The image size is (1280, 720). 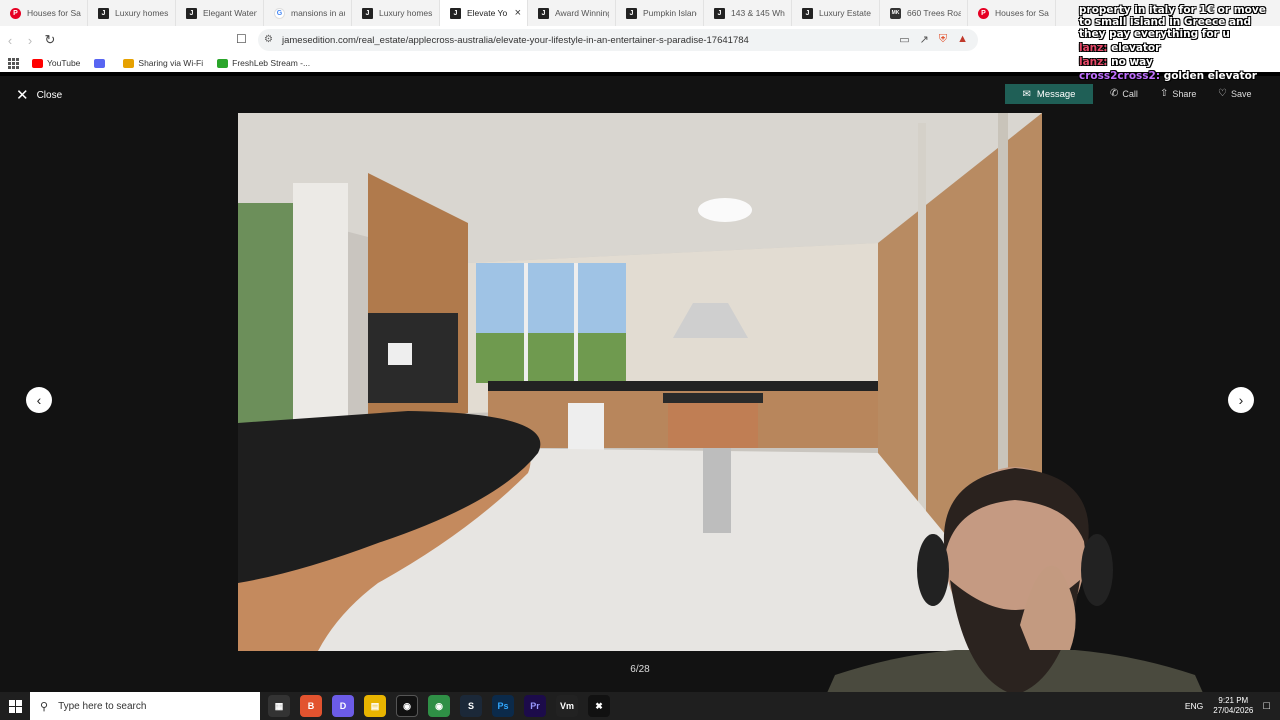 I want to click on next-photo-button: ›, so click(x=1241, y=400).